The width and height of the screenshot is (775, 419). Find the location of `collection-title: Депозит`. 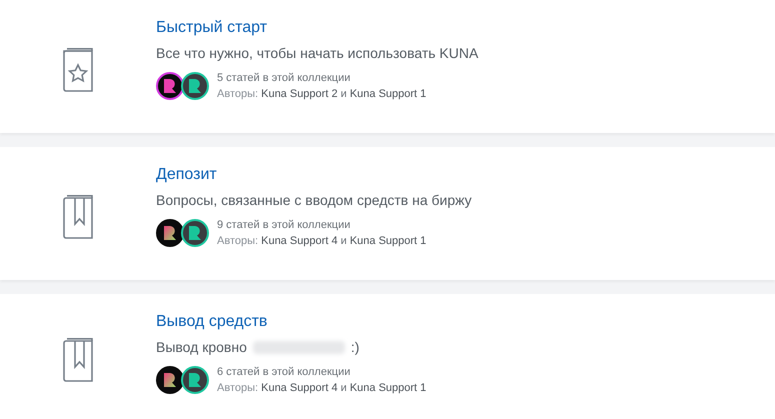

collection-title: Депозит is located at coordinates (186, 175).